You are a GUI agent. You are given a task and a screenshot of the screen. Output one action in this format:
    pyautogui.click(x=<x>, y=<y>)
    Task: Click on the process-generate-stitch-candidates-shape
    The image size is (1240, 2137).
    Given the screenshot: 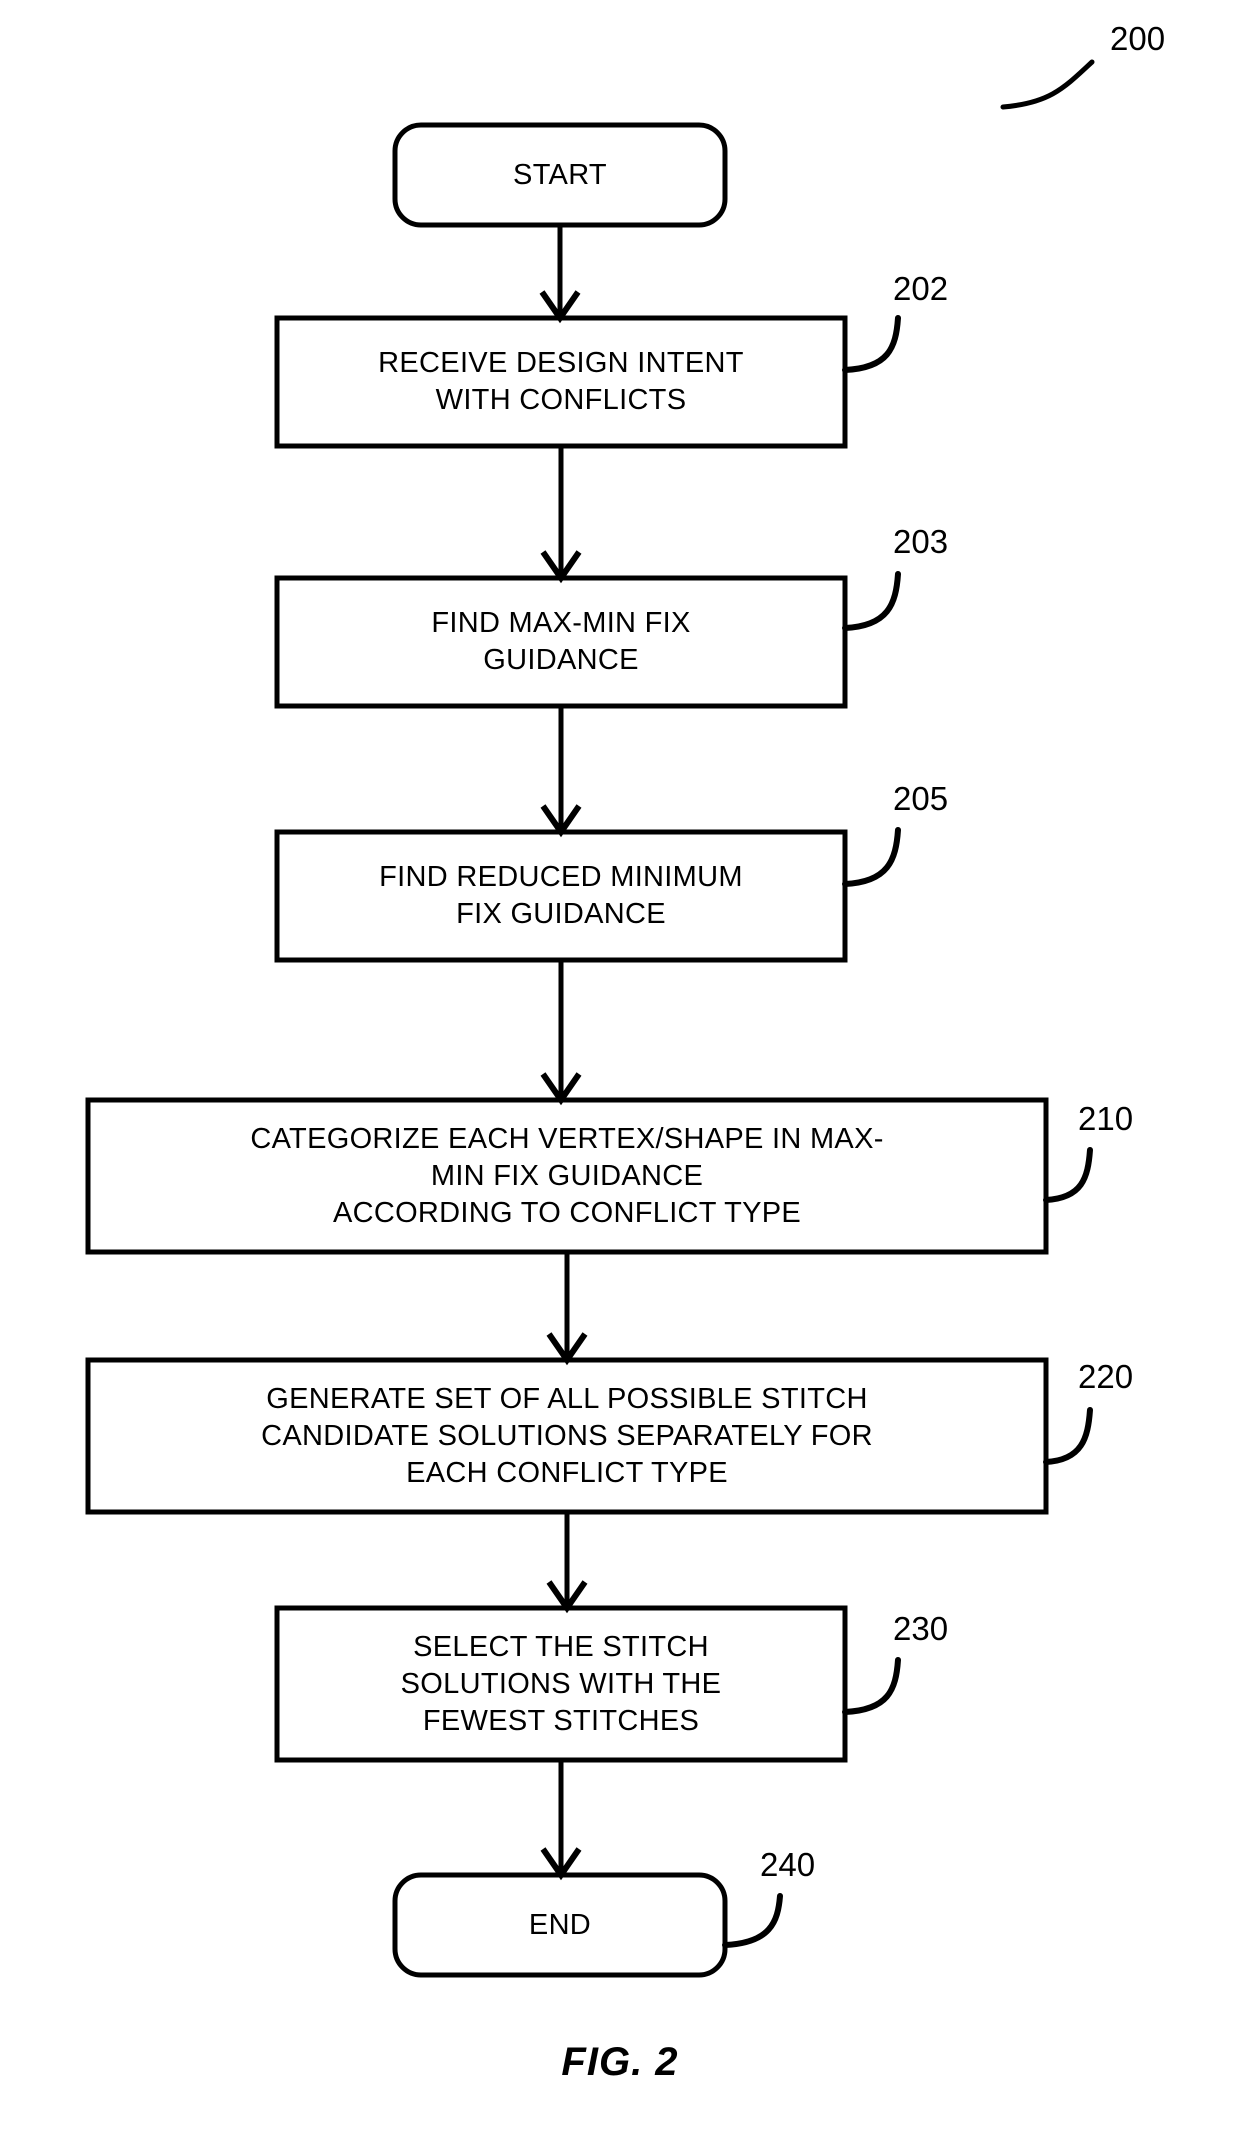 What is the action you would take?
    pyautogui.click(x=567, y=1436)
    